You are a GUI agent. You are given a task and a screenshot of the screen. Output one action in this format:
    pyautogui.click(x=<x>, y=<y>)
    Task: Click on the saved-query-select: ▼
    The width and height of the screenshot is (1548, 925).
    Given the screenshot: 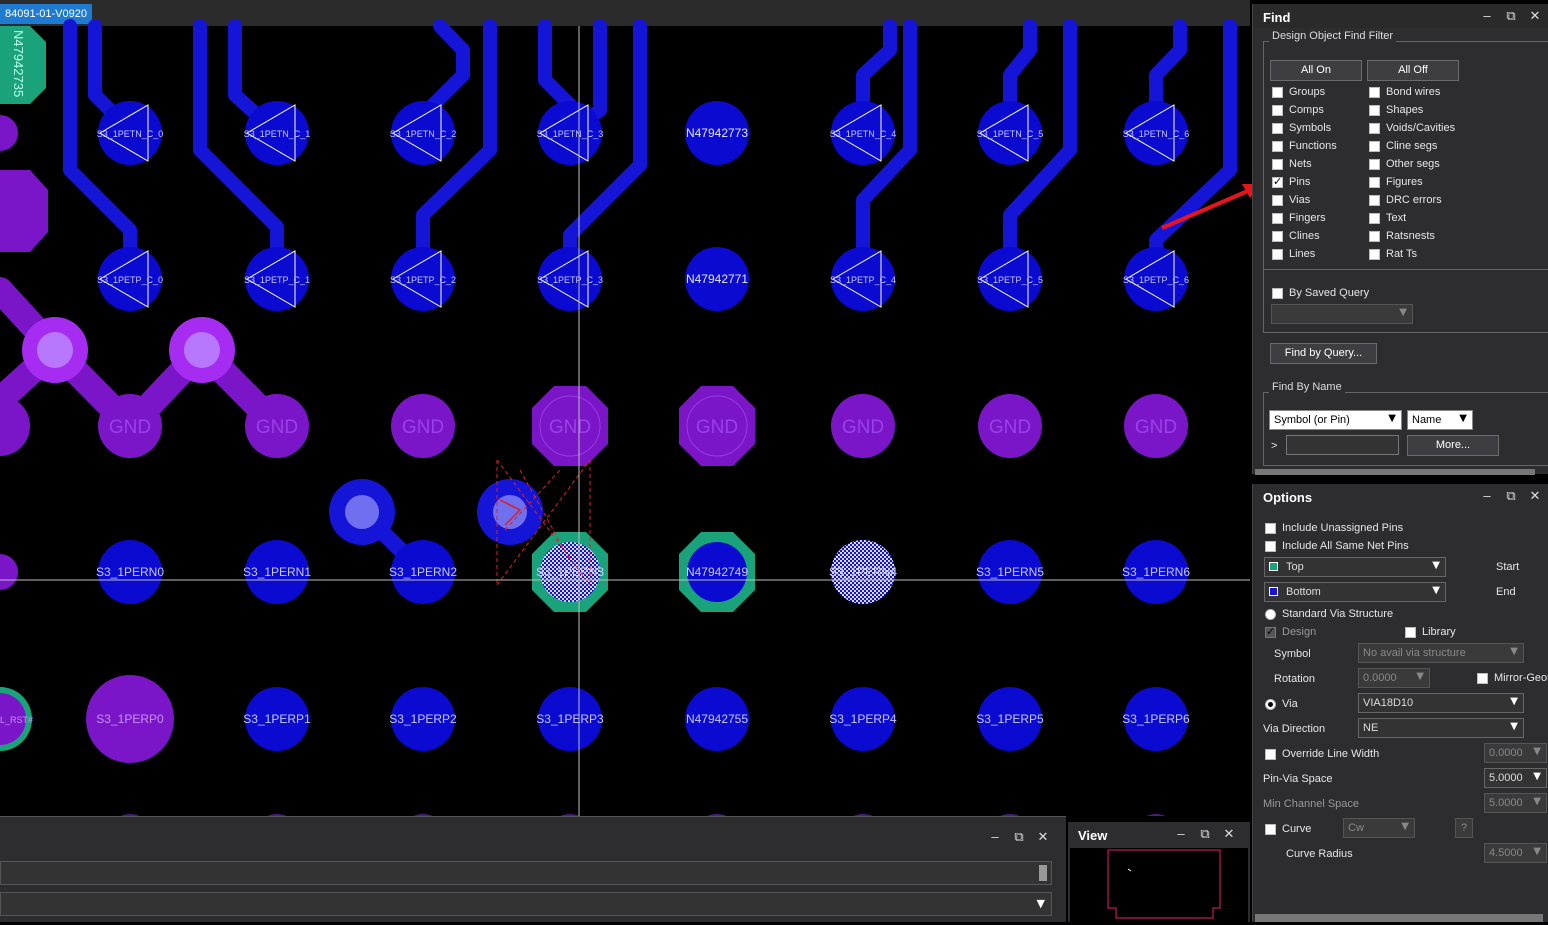 What is the action you would take?
    pyautogui.click(x=1342, y=314)
    